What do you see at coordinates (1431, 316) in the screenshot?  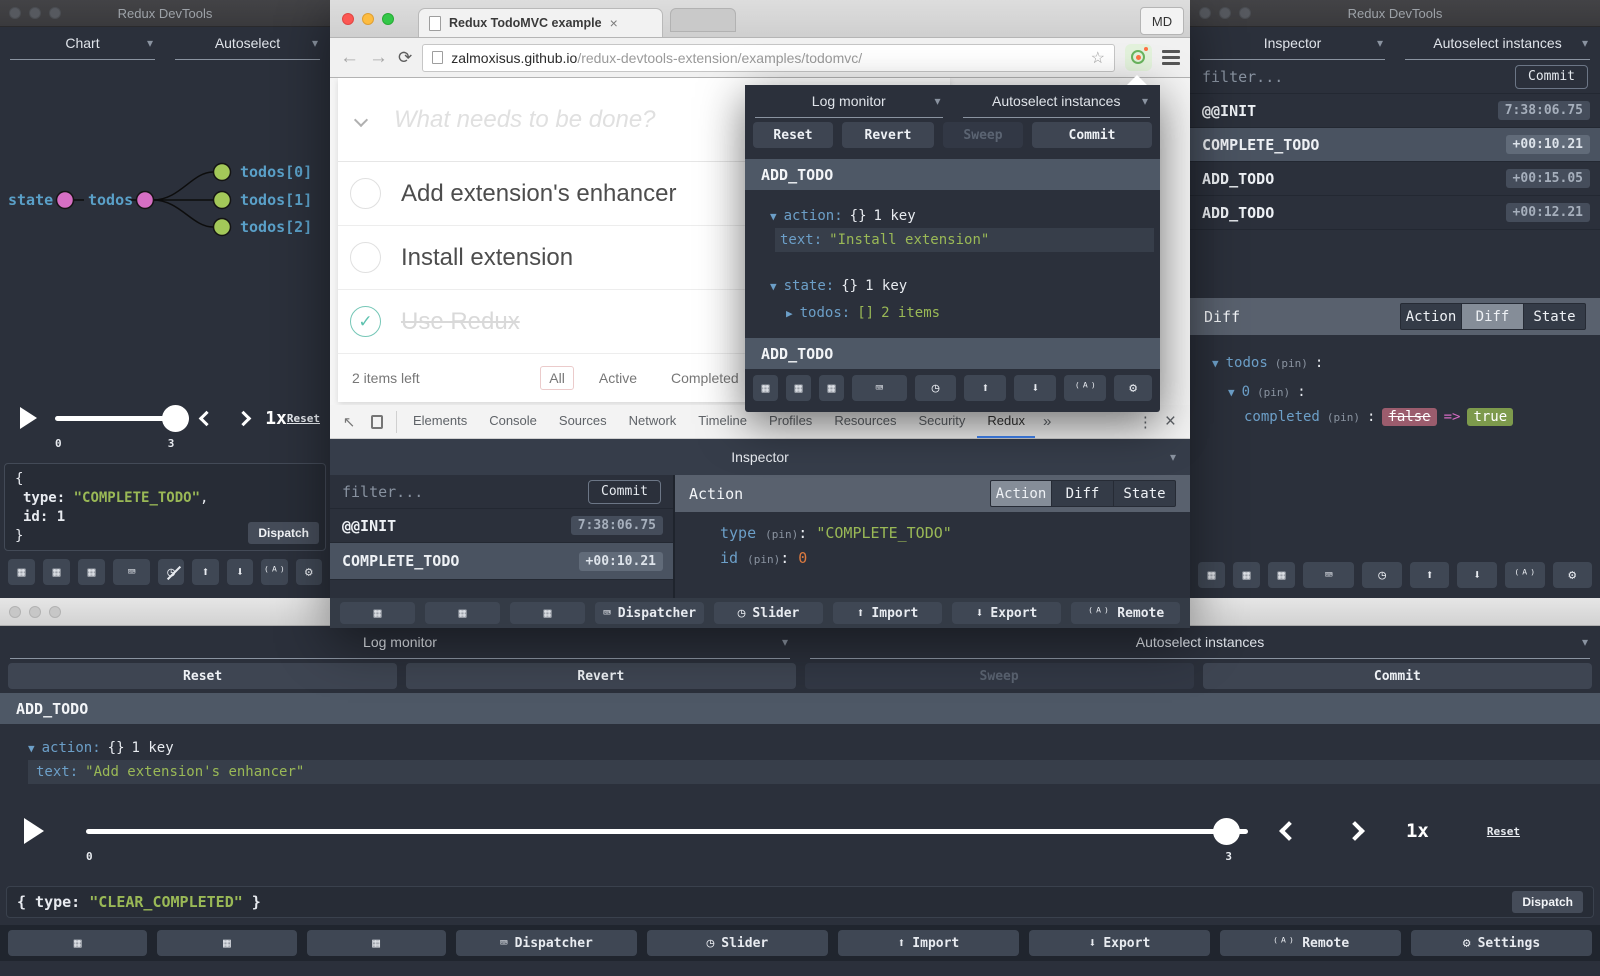 I see `tab-action: Action` at bounding box center [1431, 316].